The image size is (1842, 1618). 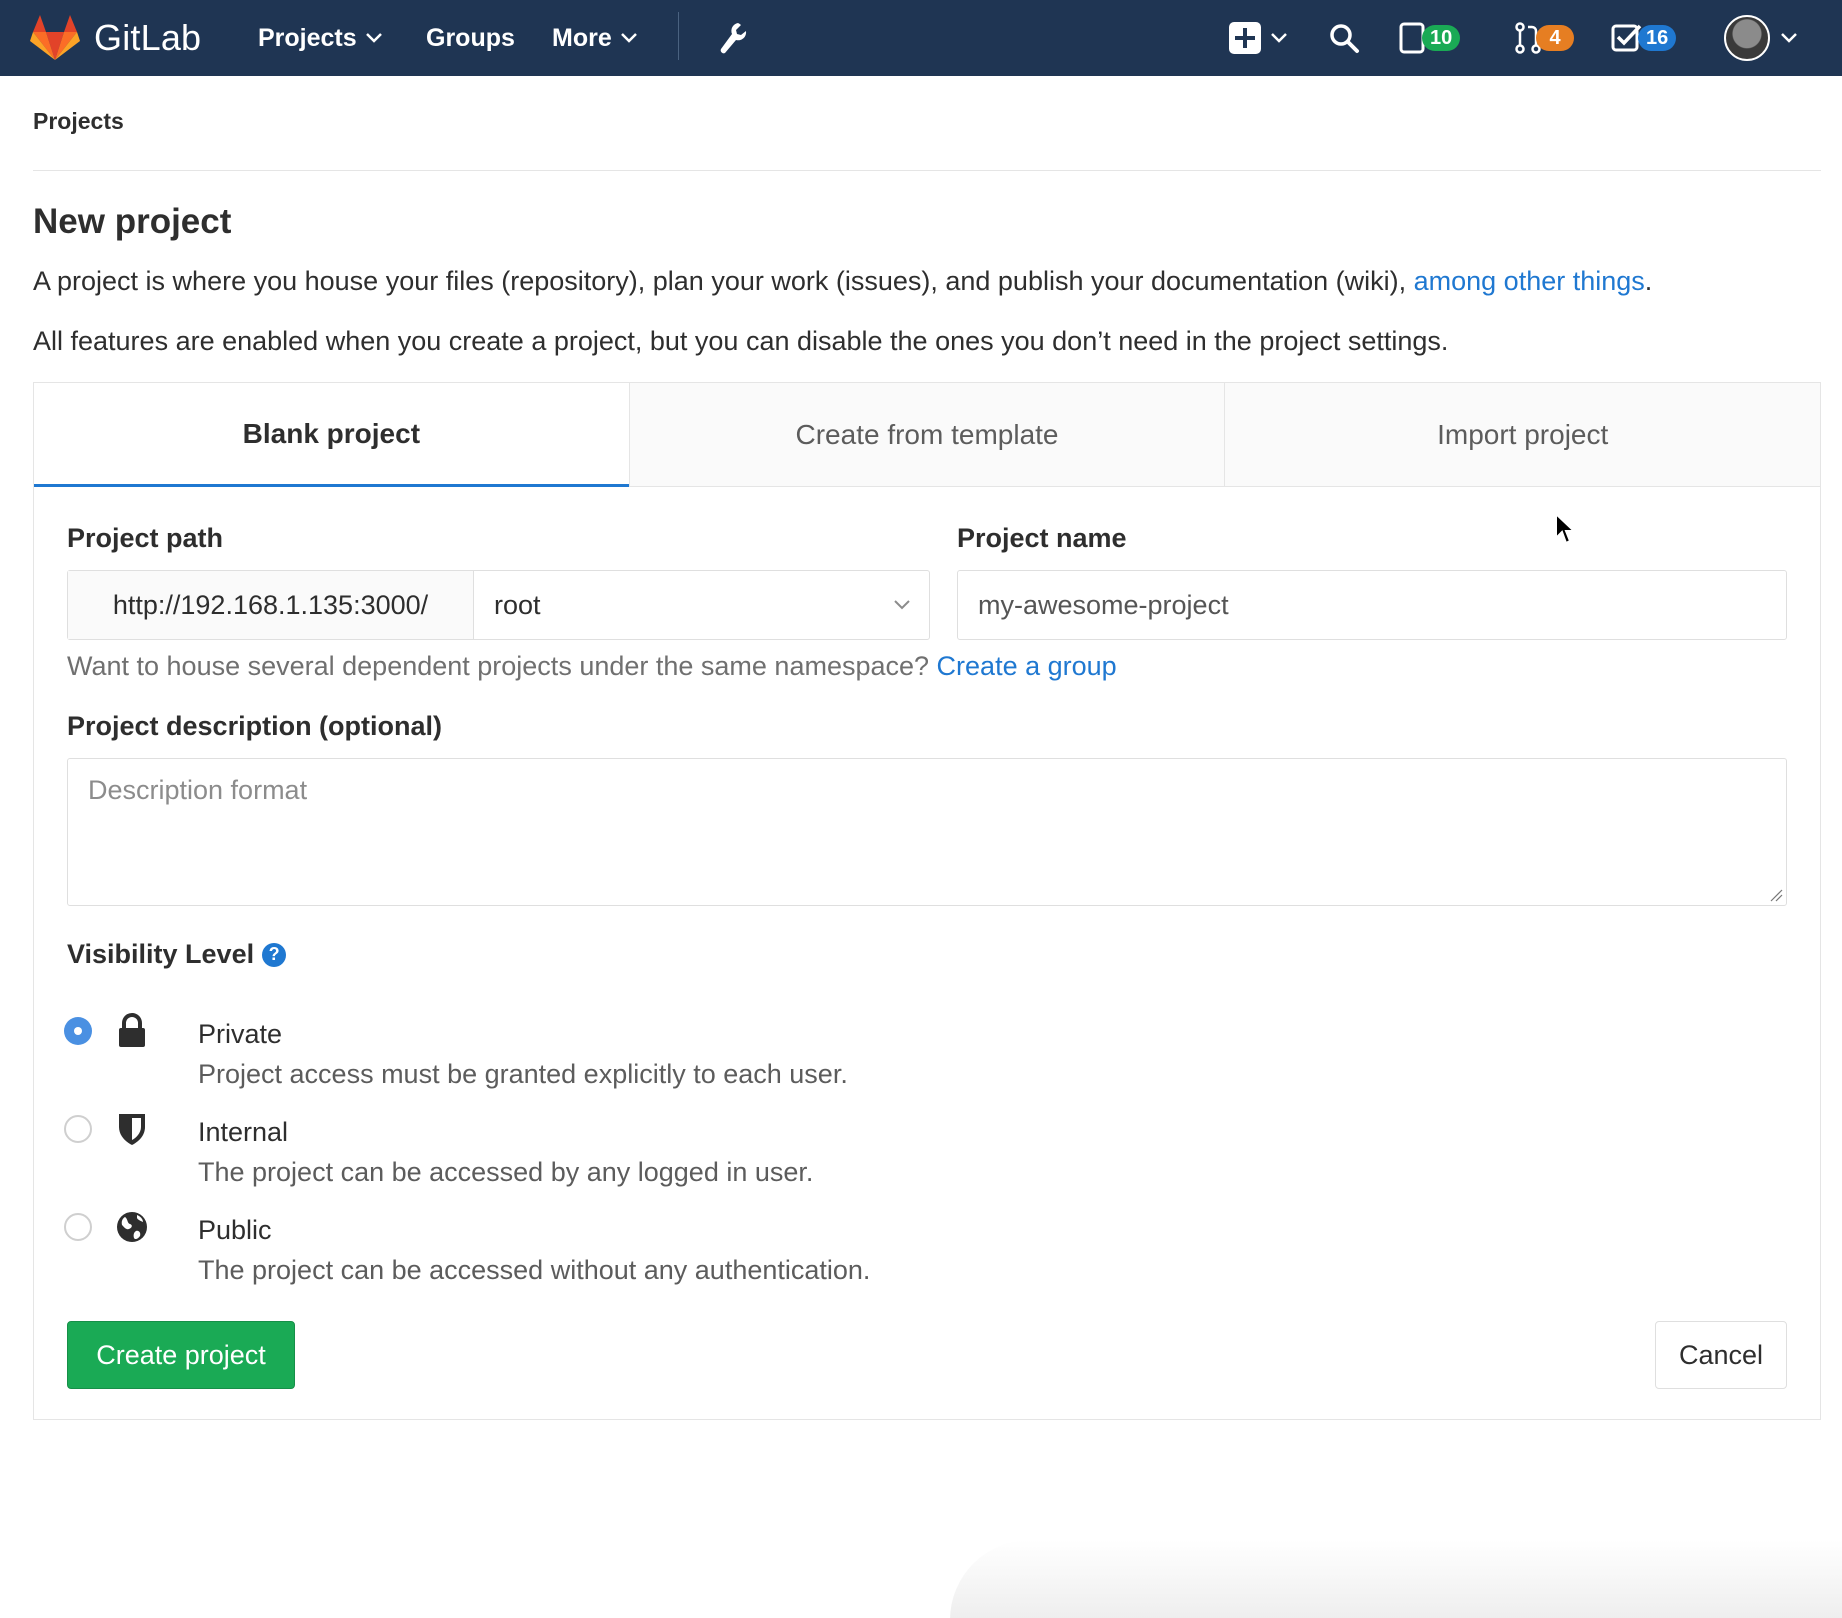 I want to click on among-other-things-link: among other things, so click(x=1529, y=281).